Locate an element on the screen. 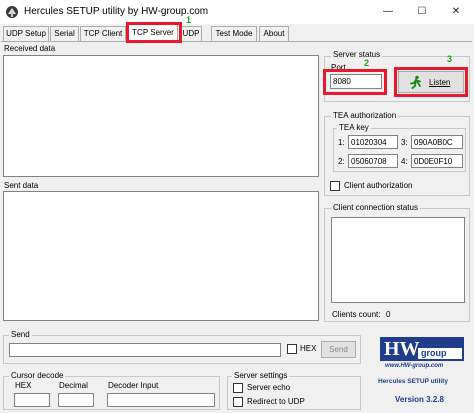 This screenshot has height=413, width=474. tea-key-4-index: 4: is located at coordinates (404, 161).